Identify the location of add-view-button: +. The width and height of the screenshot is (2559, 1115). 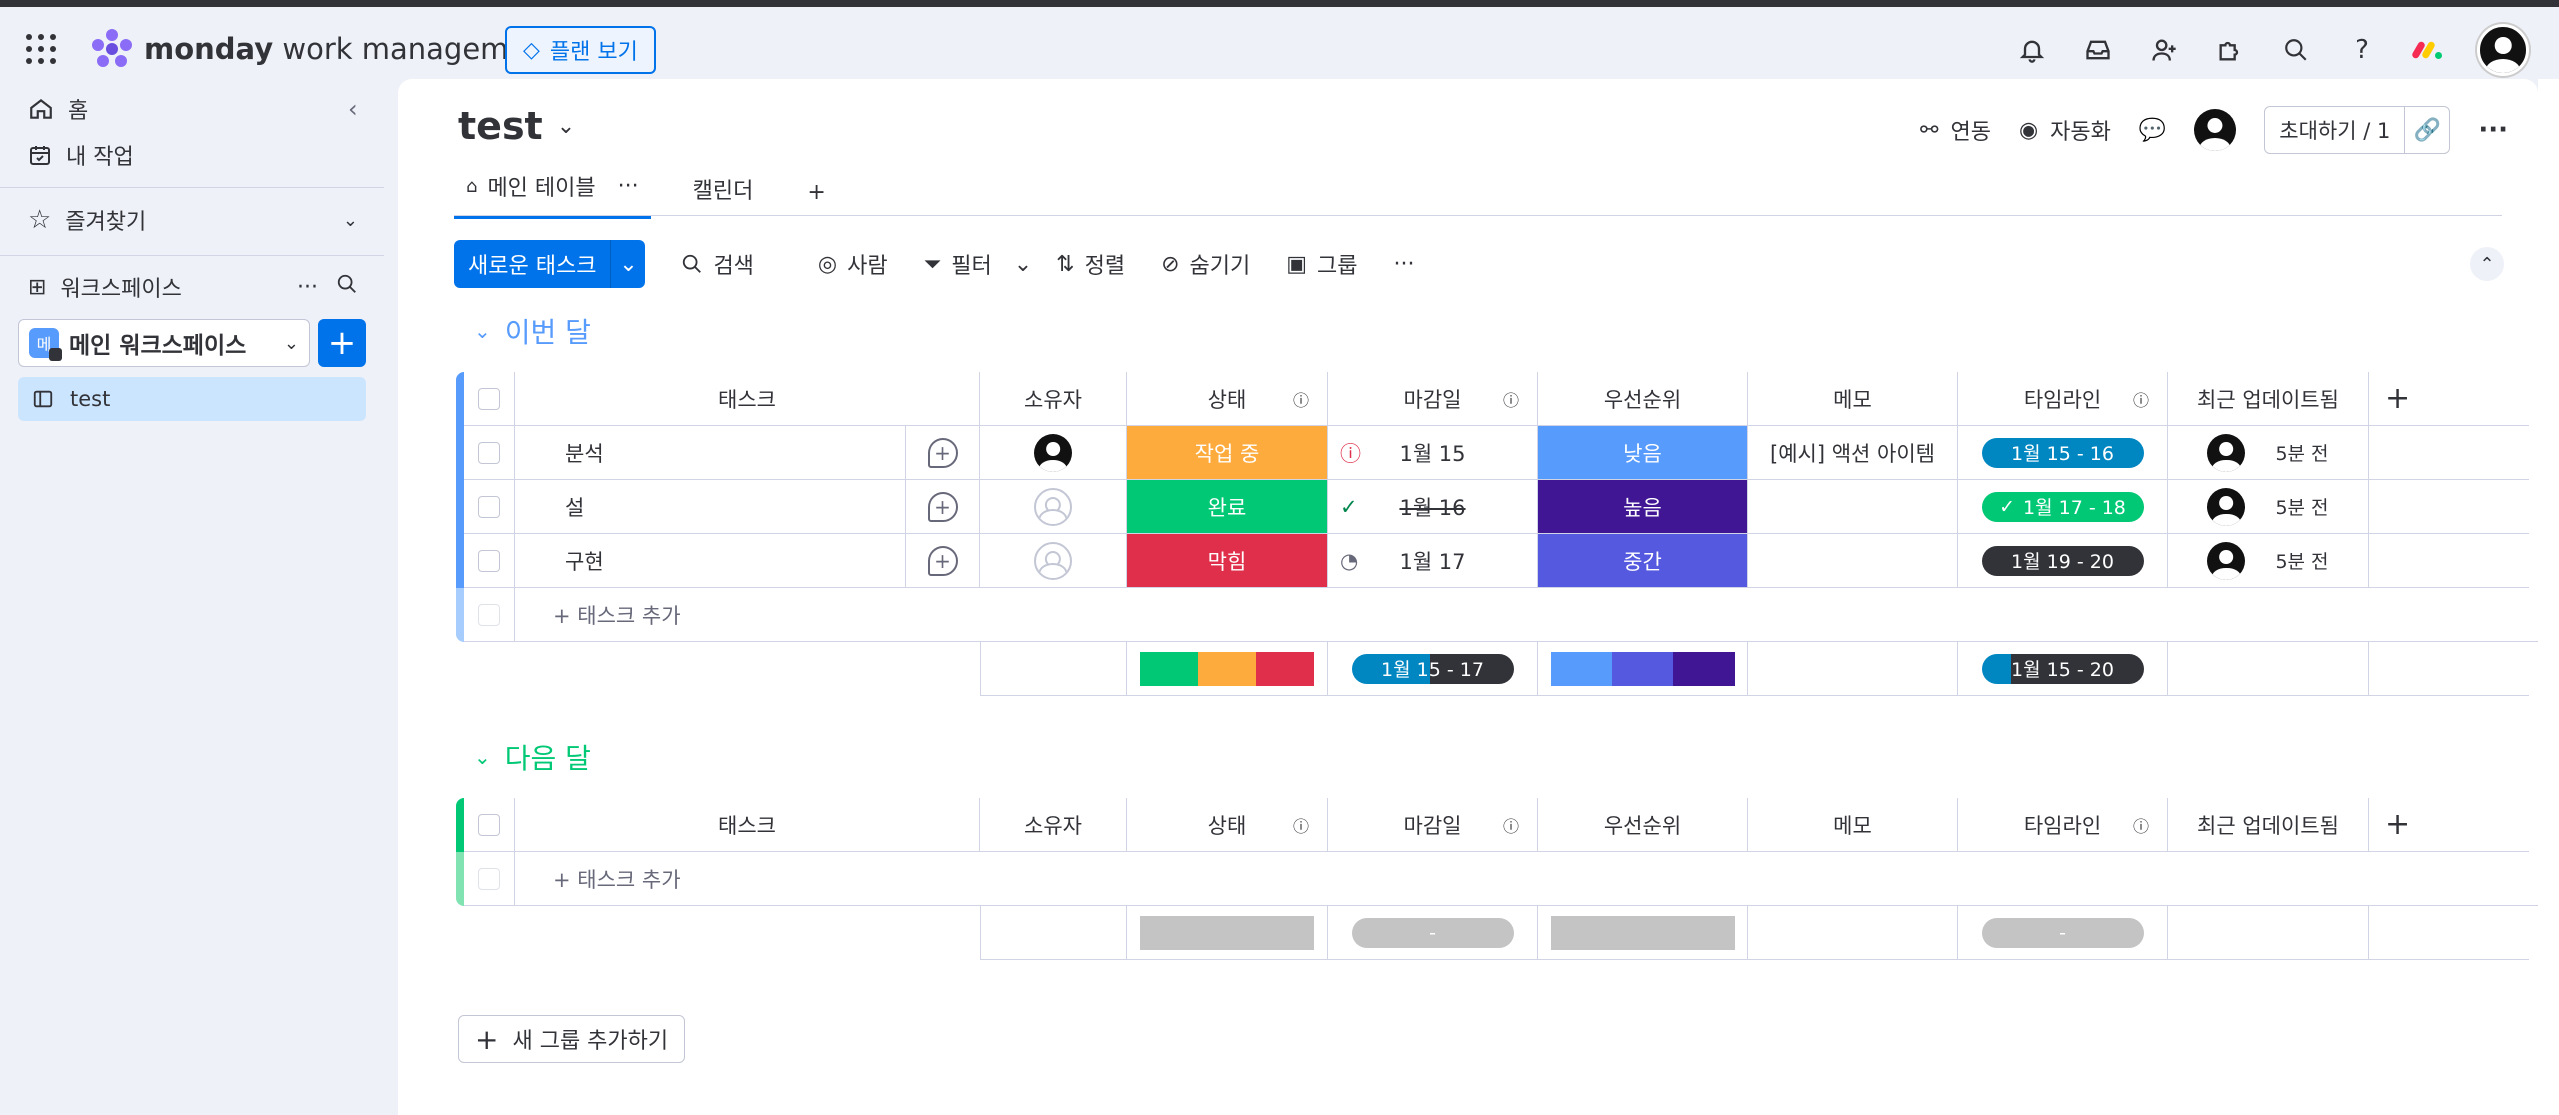
(816, 199).